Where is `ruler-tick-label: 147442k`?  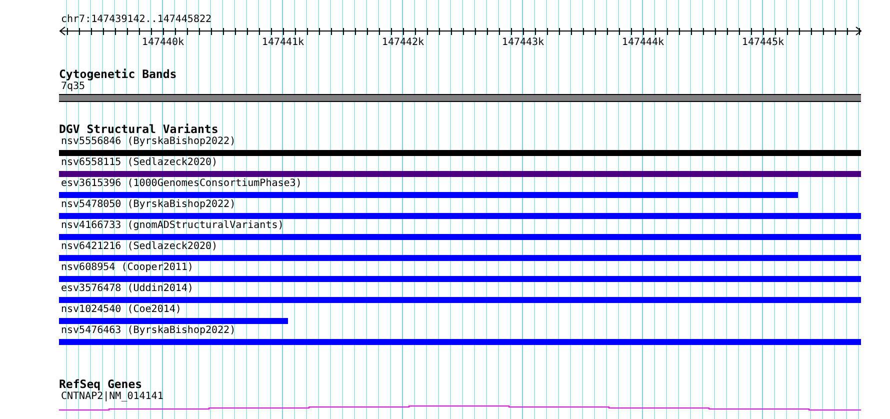 ruler-tick-label: 147442k is located at coordinates (403, 42).